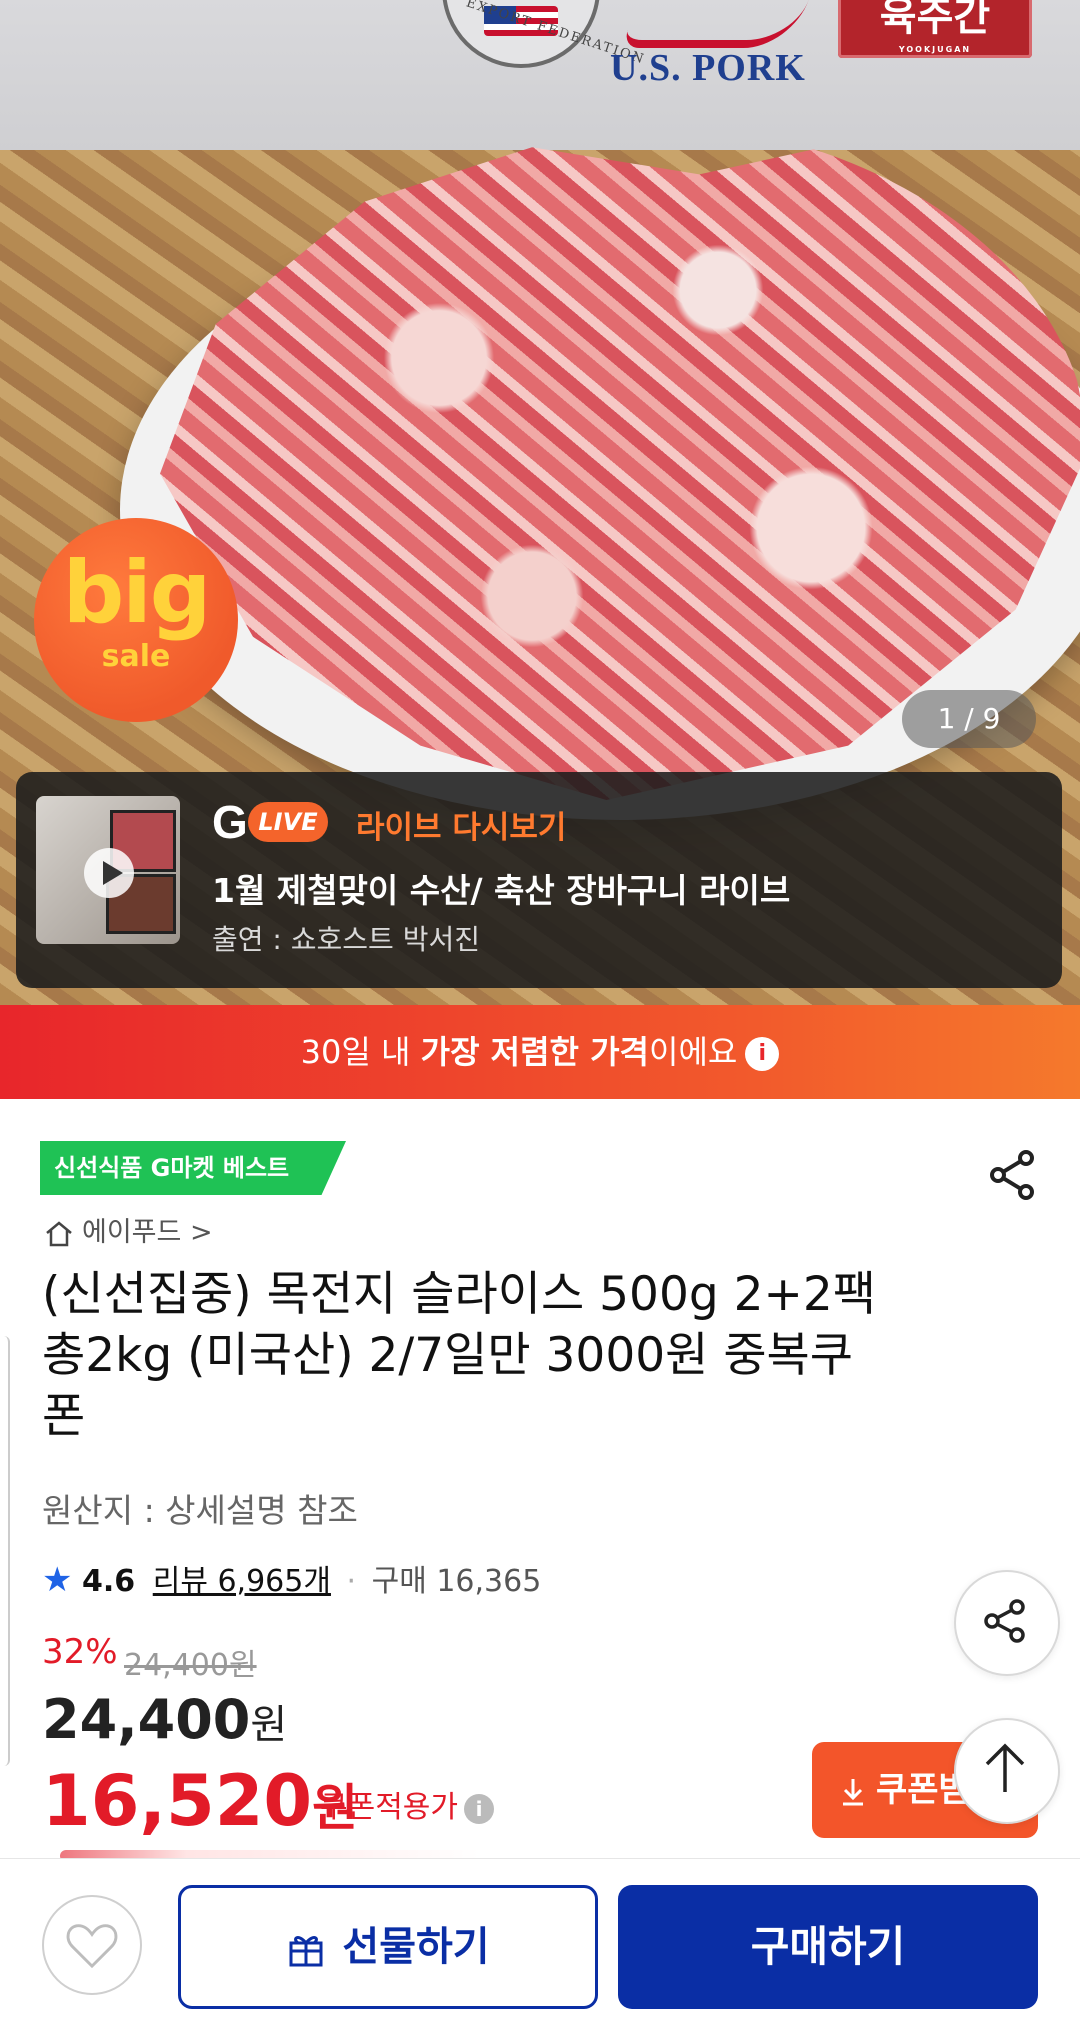  Describe the element at coordinates (1005, 1767) in the screenshot. I see `arrow-up-icon` at that location.